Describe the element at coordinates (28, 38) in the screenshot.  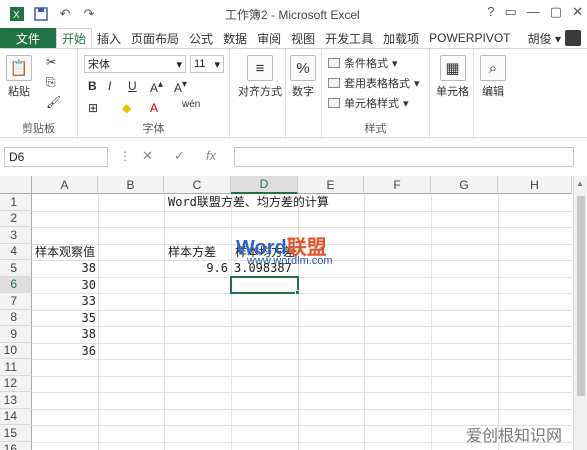
I see `tab-file: 文件` at that location.